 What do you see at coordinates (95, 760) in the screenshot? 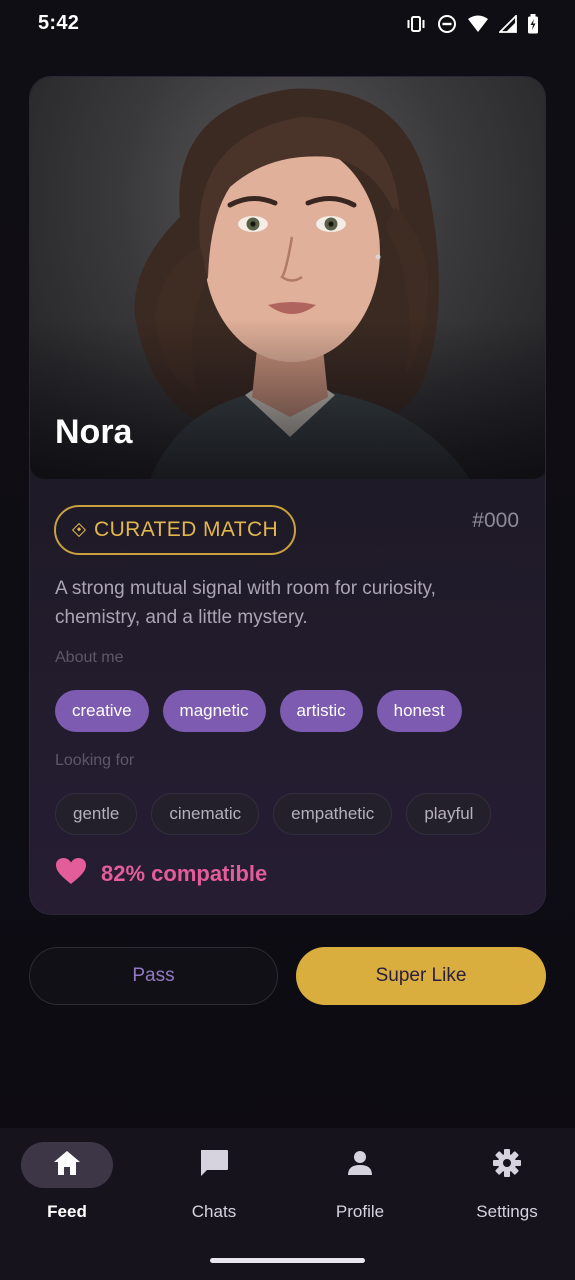
I see `looking-for-label: Looking for` at bounding box center [95, 760].